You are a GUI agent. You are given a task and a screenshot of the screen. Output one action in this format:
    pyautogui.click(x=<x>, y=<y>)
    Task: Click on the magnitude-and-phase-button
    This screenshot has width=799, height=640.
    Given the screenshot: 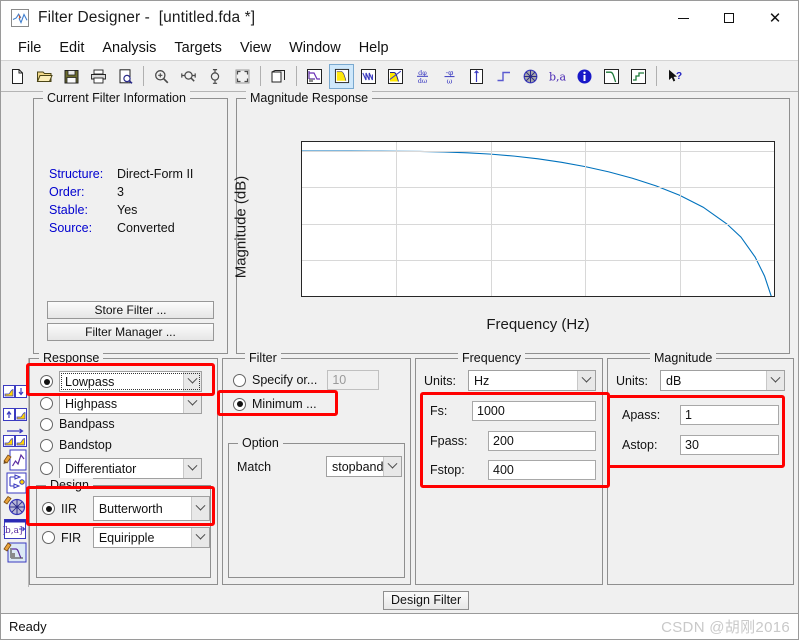 What is the action you would take?
    pyautogui.click(x=395, y=76)
    